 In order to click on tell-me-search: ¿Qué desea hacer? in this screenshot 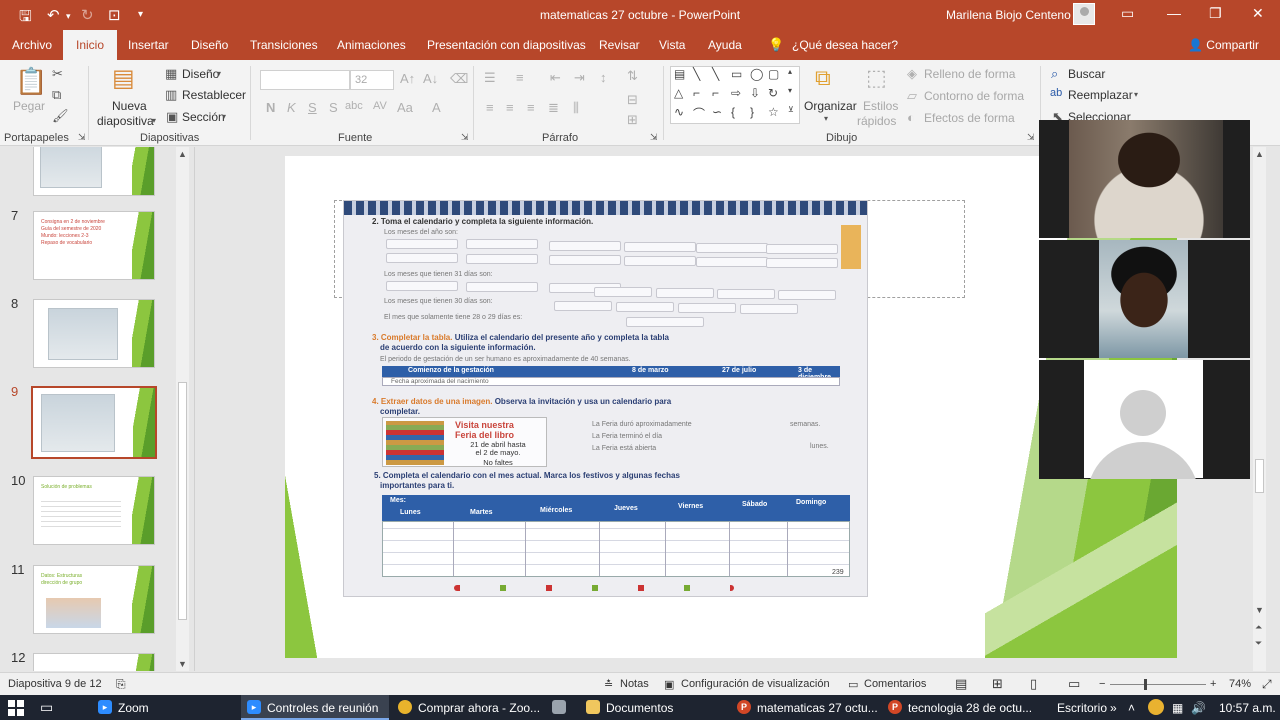, I will do `click(845, 45)`.